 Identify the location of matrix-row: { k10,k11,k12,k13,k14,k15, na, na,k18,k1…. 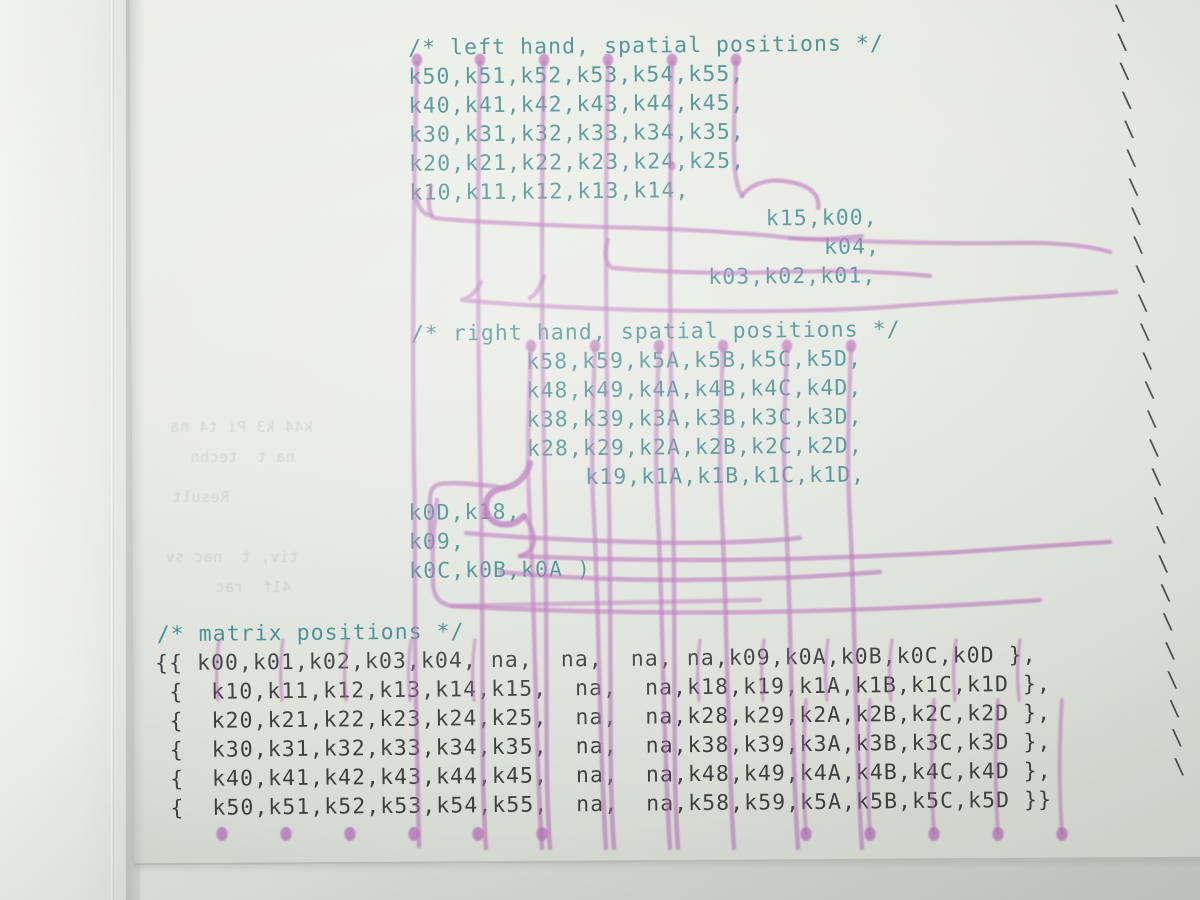
(603, 688).